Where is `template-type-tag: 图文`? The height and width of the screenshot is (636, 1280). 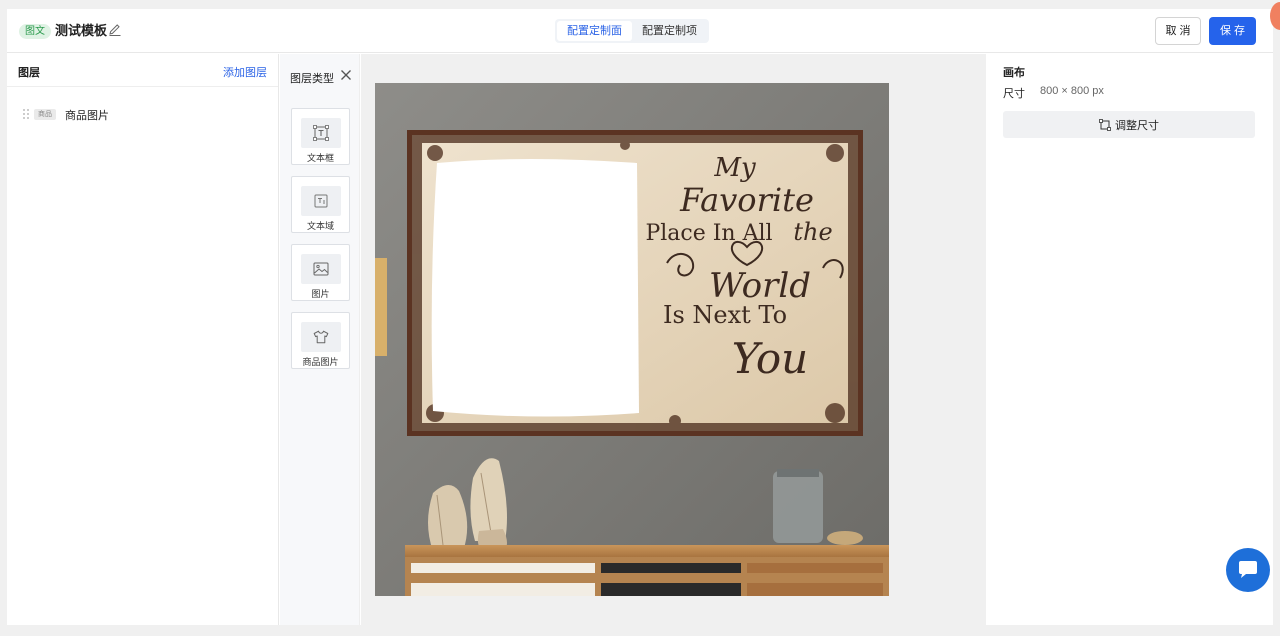
template-type-tag: 图文 is located at coordinates (35, 31).